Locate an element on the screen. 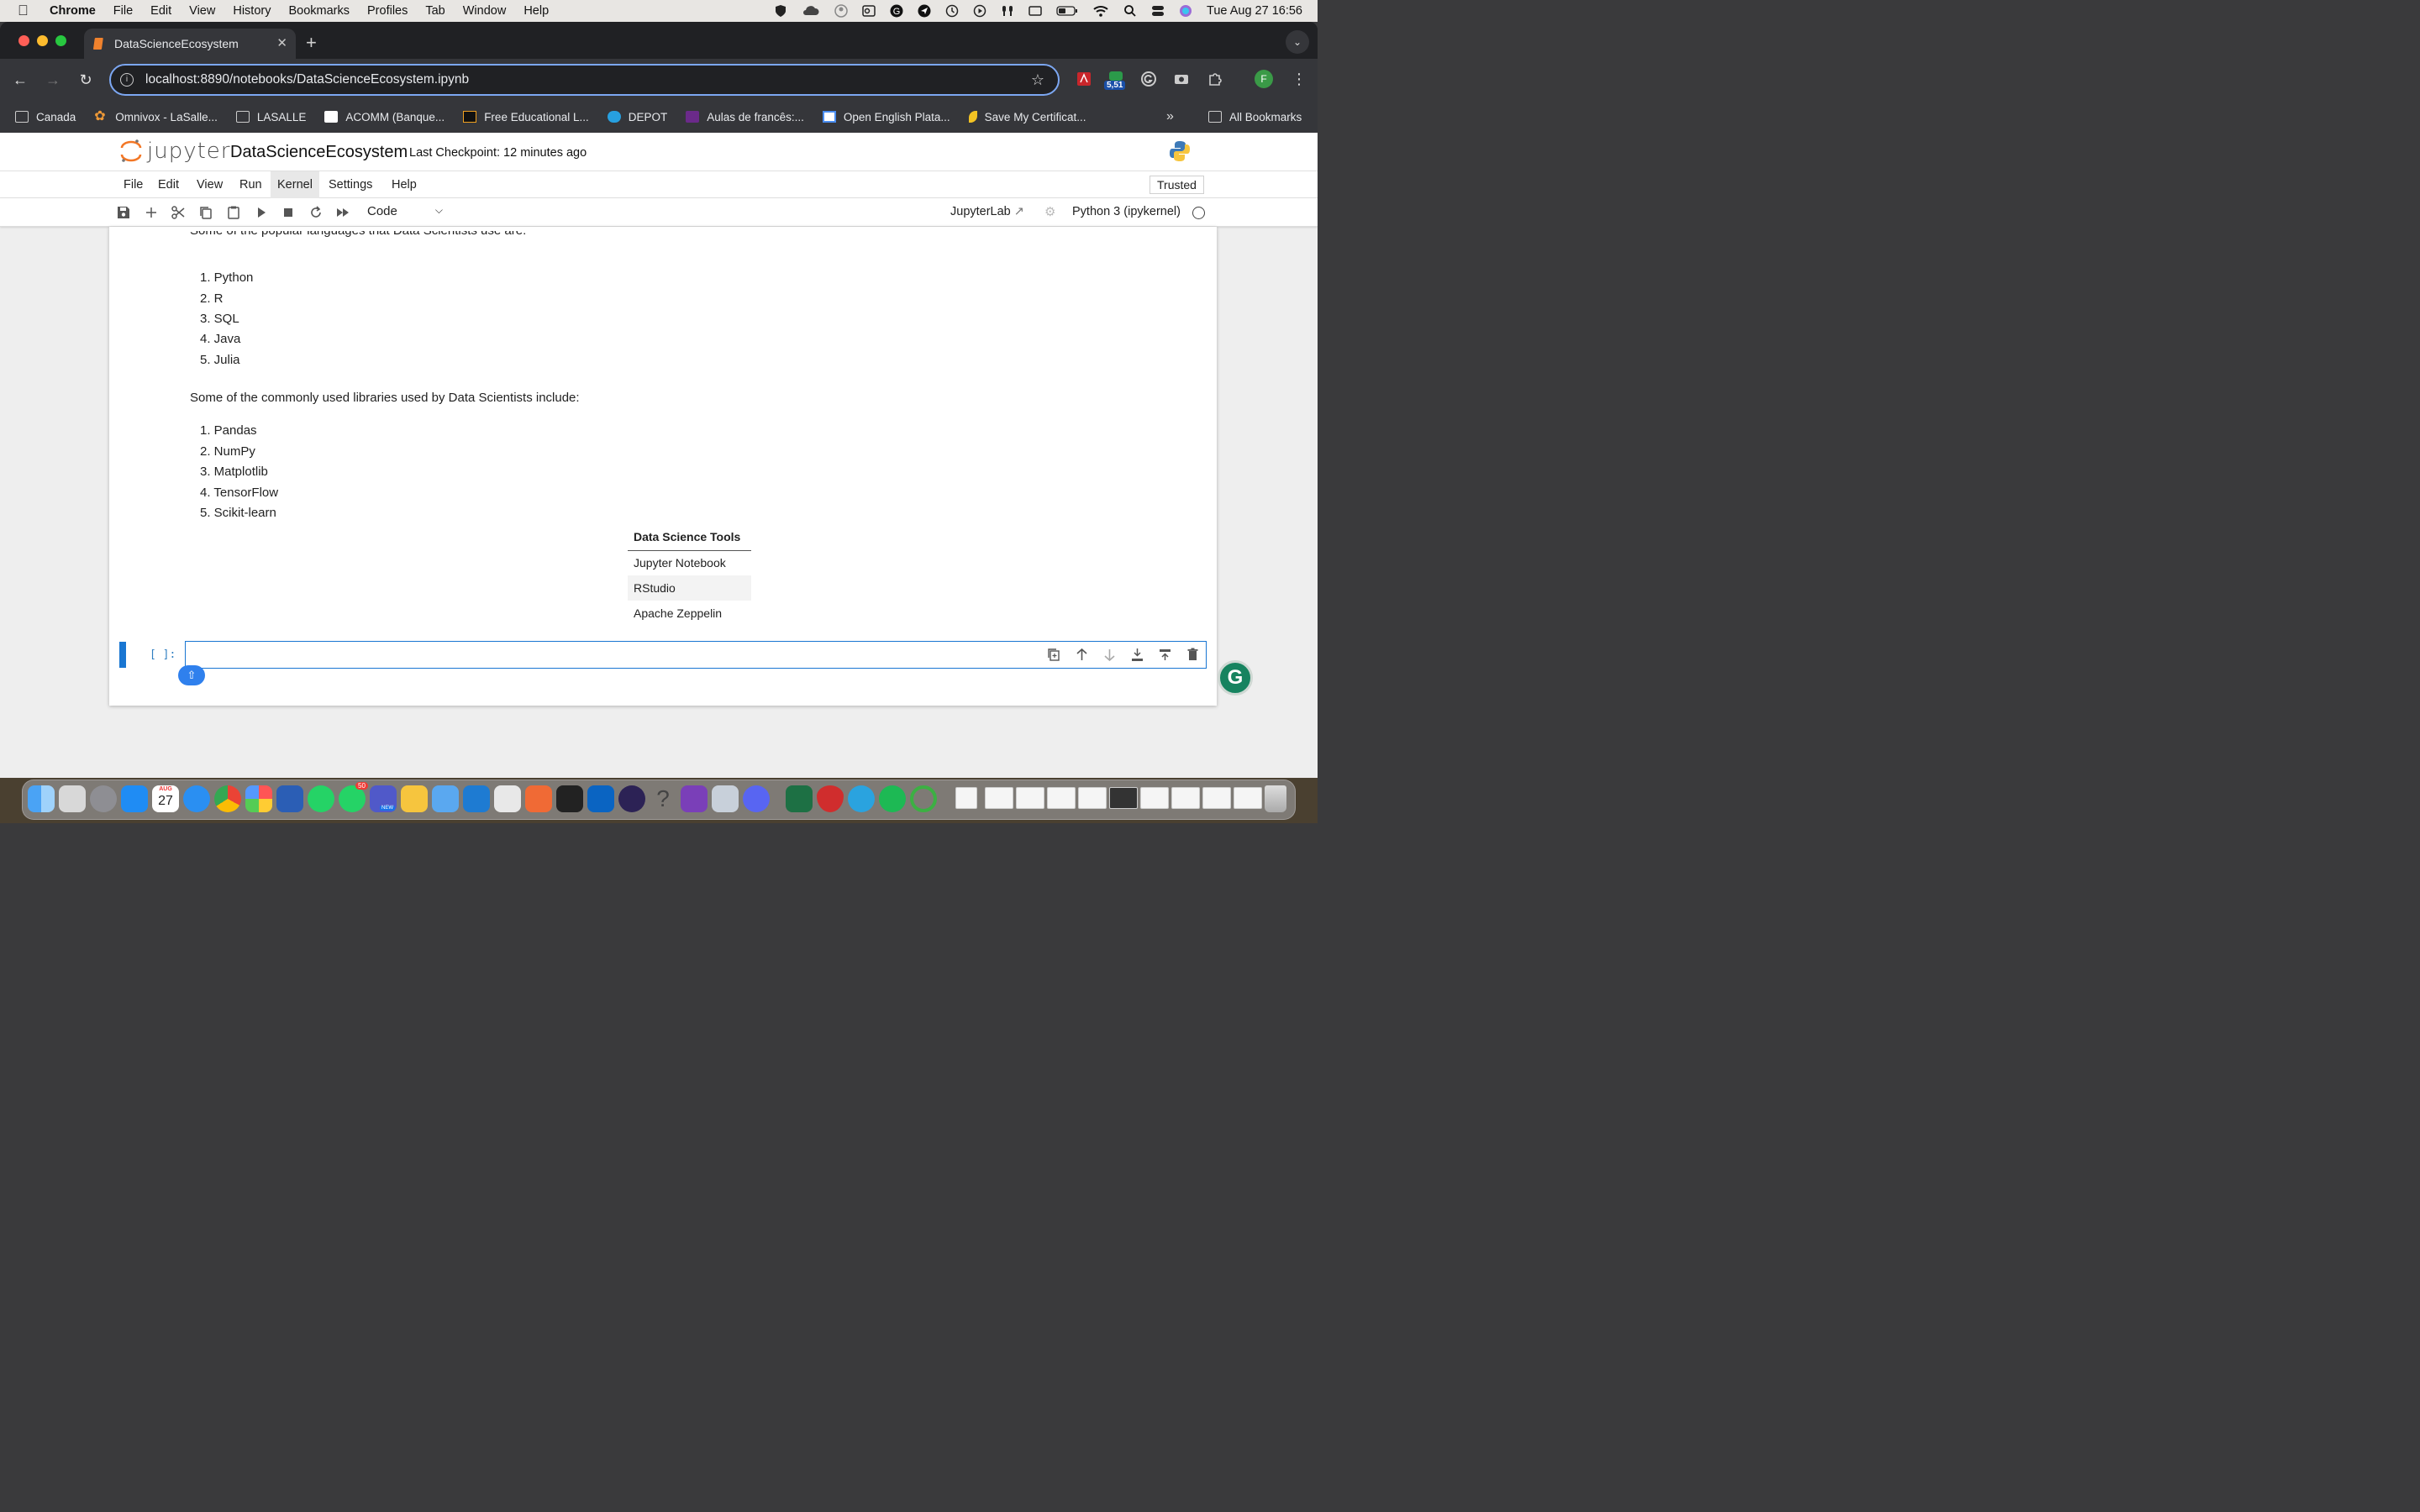 Image resolution: width=2420 pixels, height=1512 pixels. site-info-icon: i is located at coordinates (127, 80).